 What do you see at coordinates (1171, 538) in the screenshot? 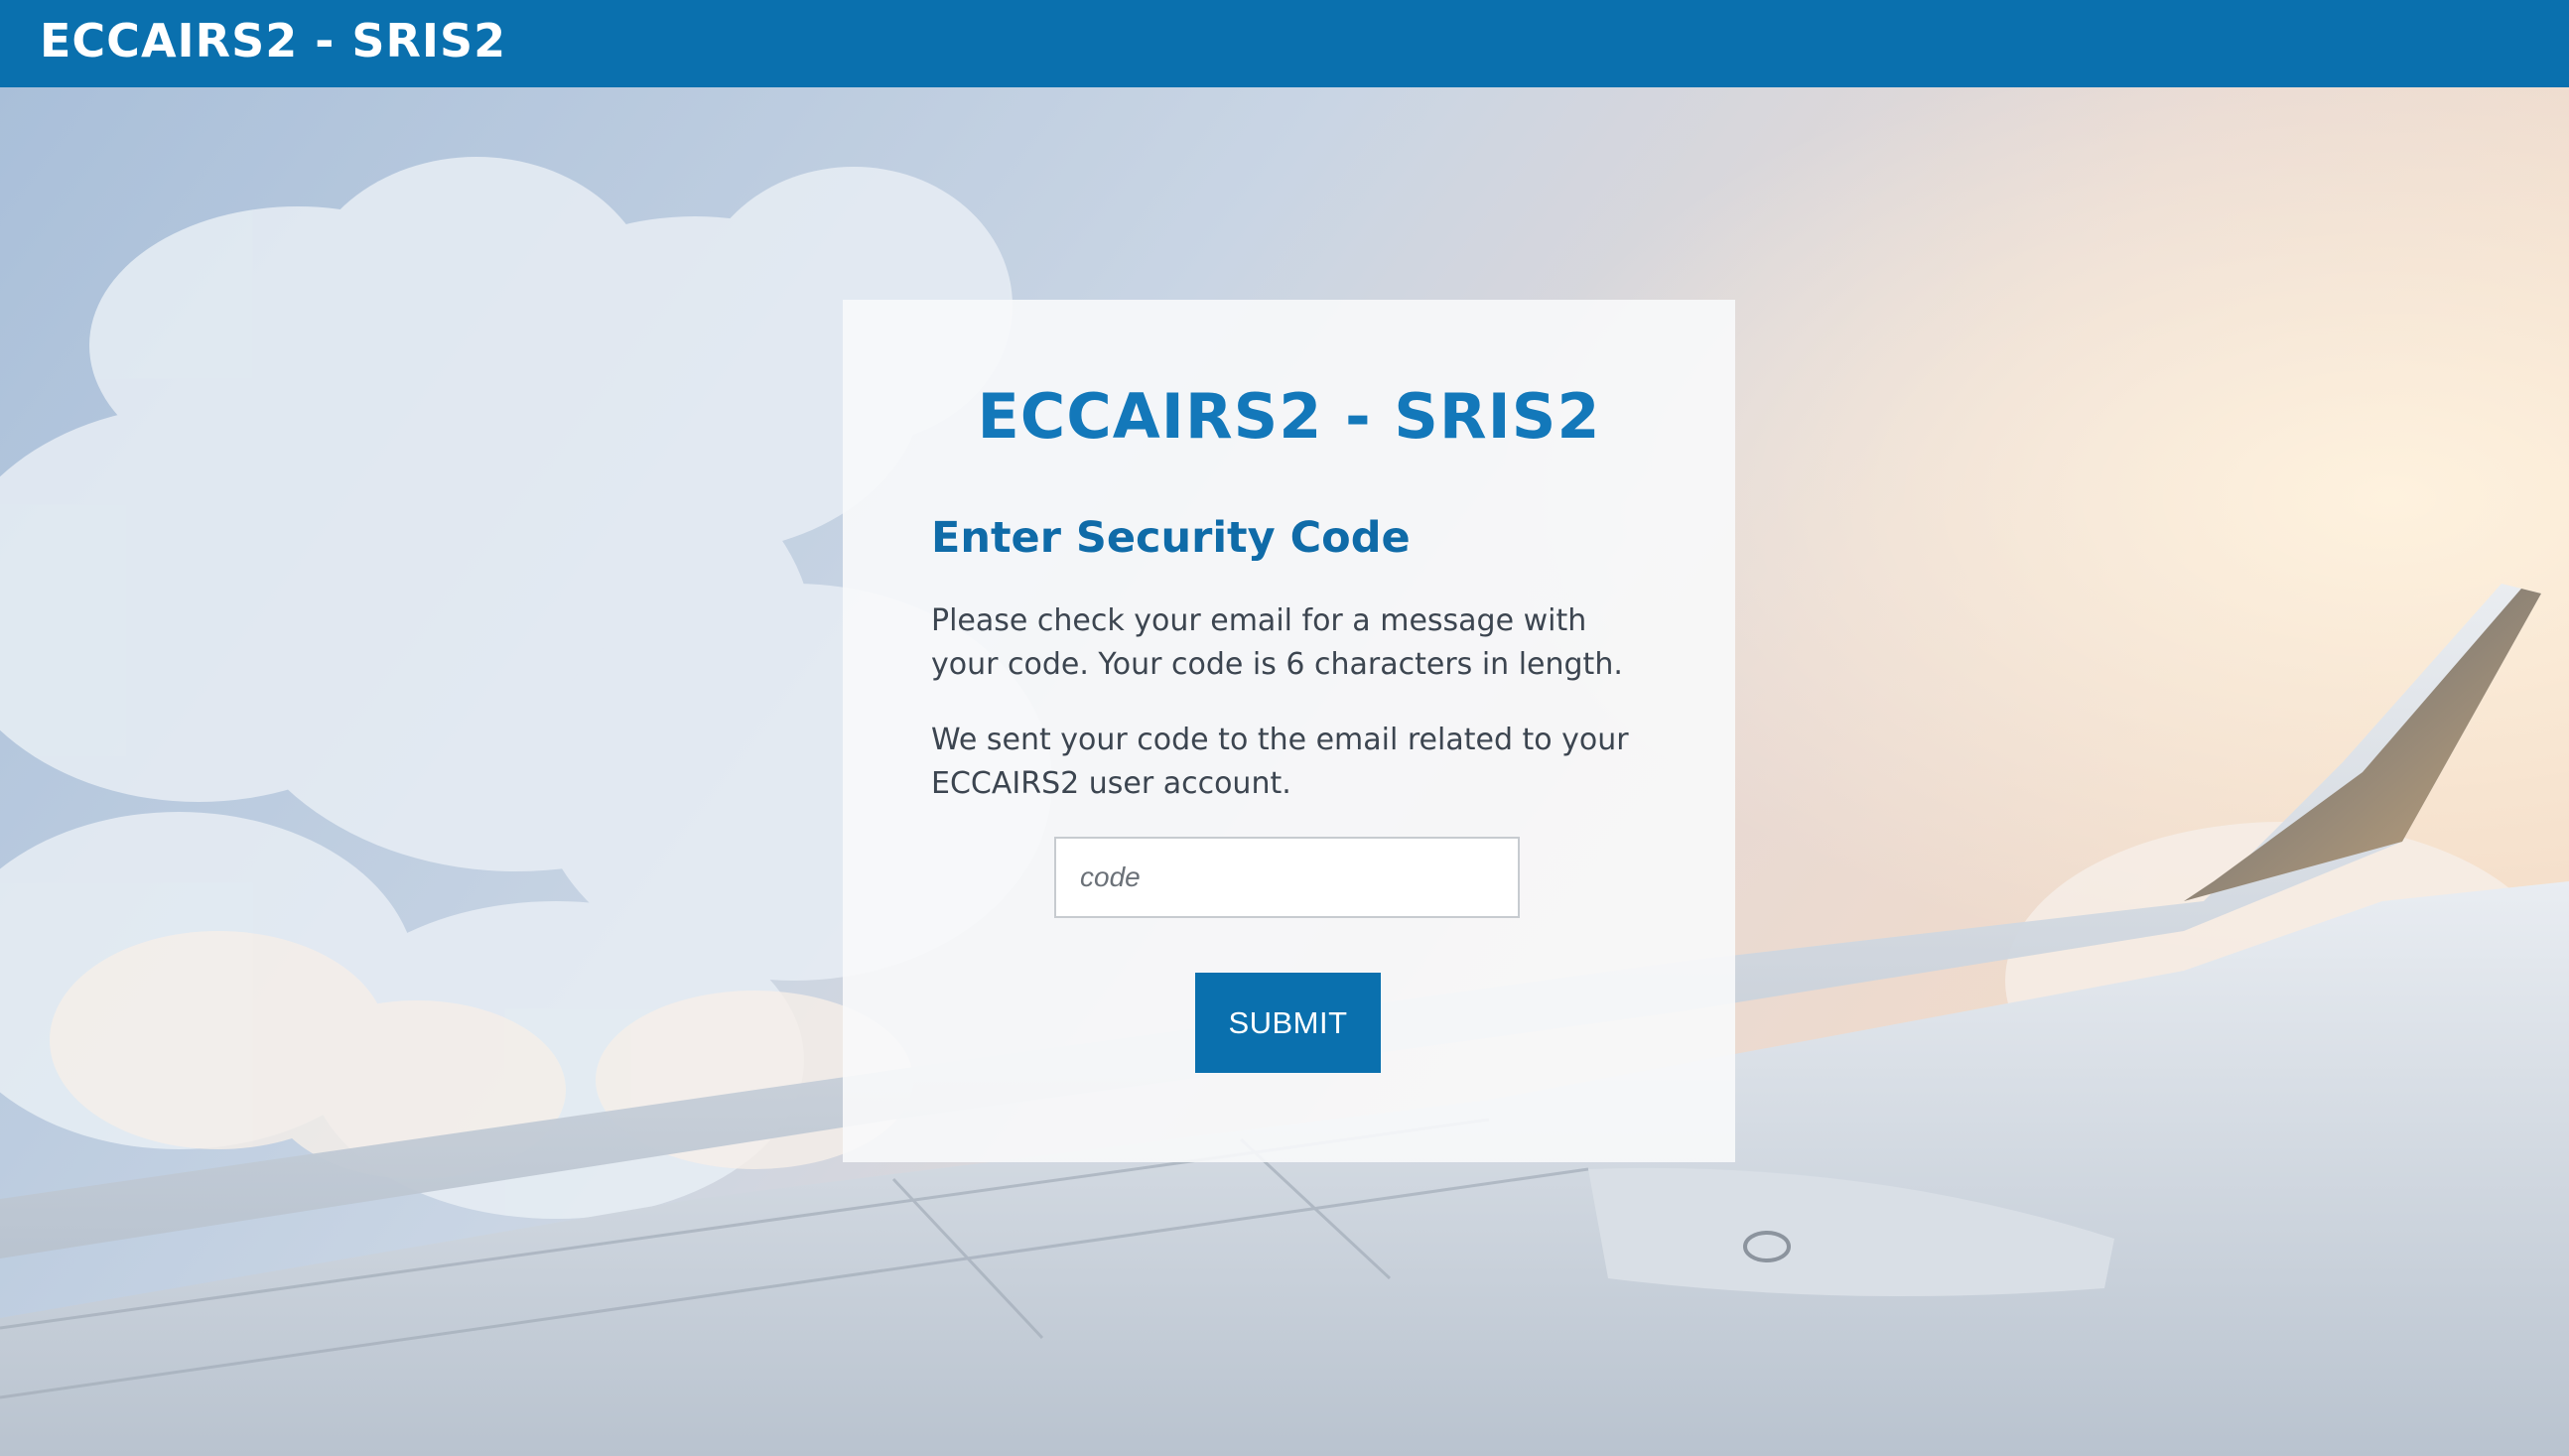
I see `page-title: Enter Security Code` at bounding box center [1171, 538].